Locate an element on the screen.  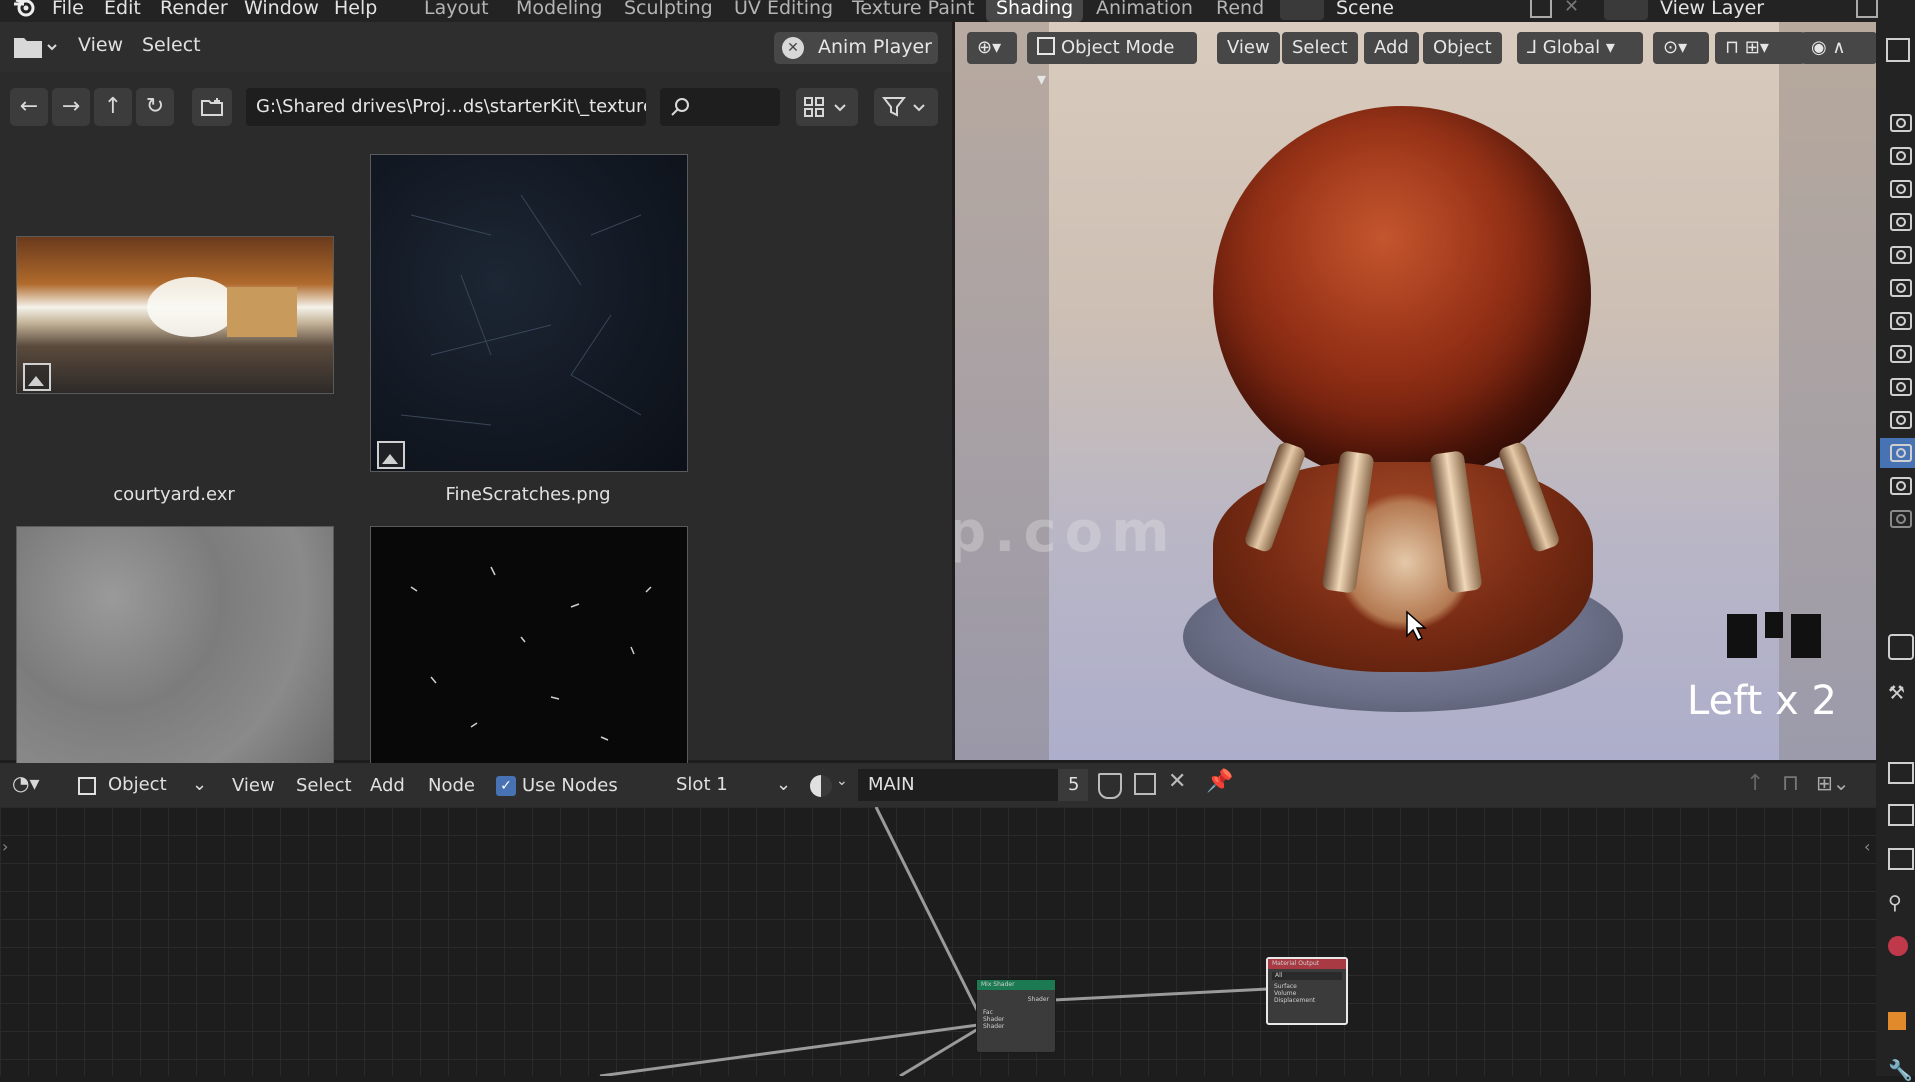
tab-uv-editing: UV Editing is located at coordinates (783, 11).